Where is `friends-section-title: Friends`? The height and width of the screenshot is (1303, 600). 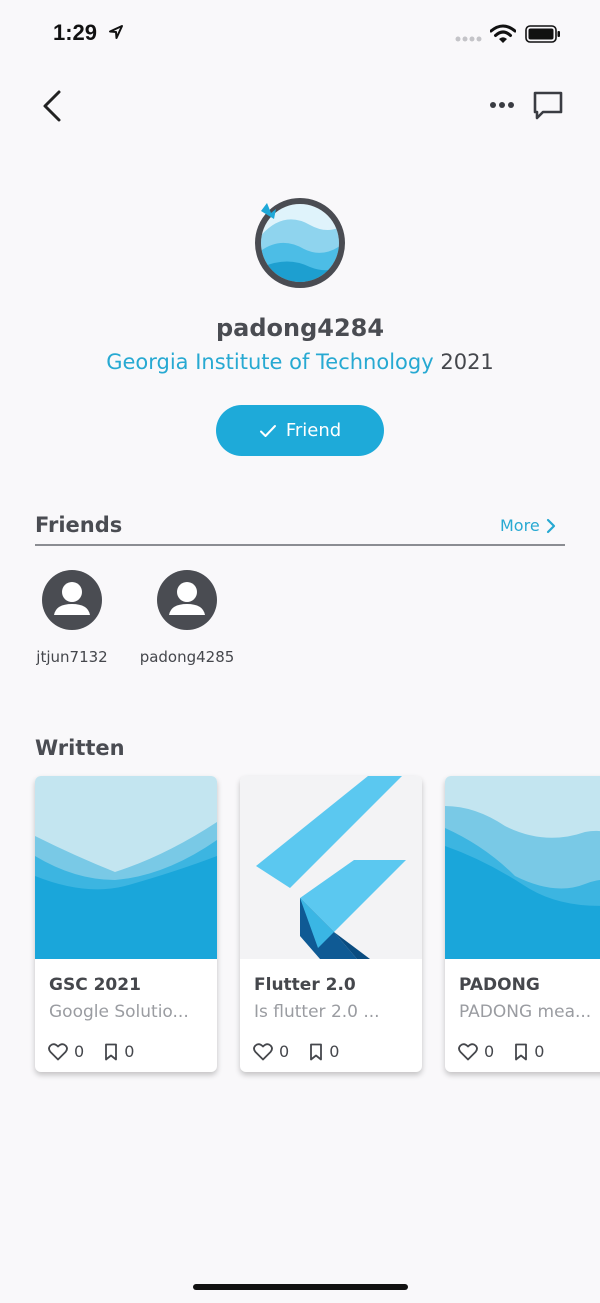 friends-section-title: Friends is located at coordinates (79, 525).